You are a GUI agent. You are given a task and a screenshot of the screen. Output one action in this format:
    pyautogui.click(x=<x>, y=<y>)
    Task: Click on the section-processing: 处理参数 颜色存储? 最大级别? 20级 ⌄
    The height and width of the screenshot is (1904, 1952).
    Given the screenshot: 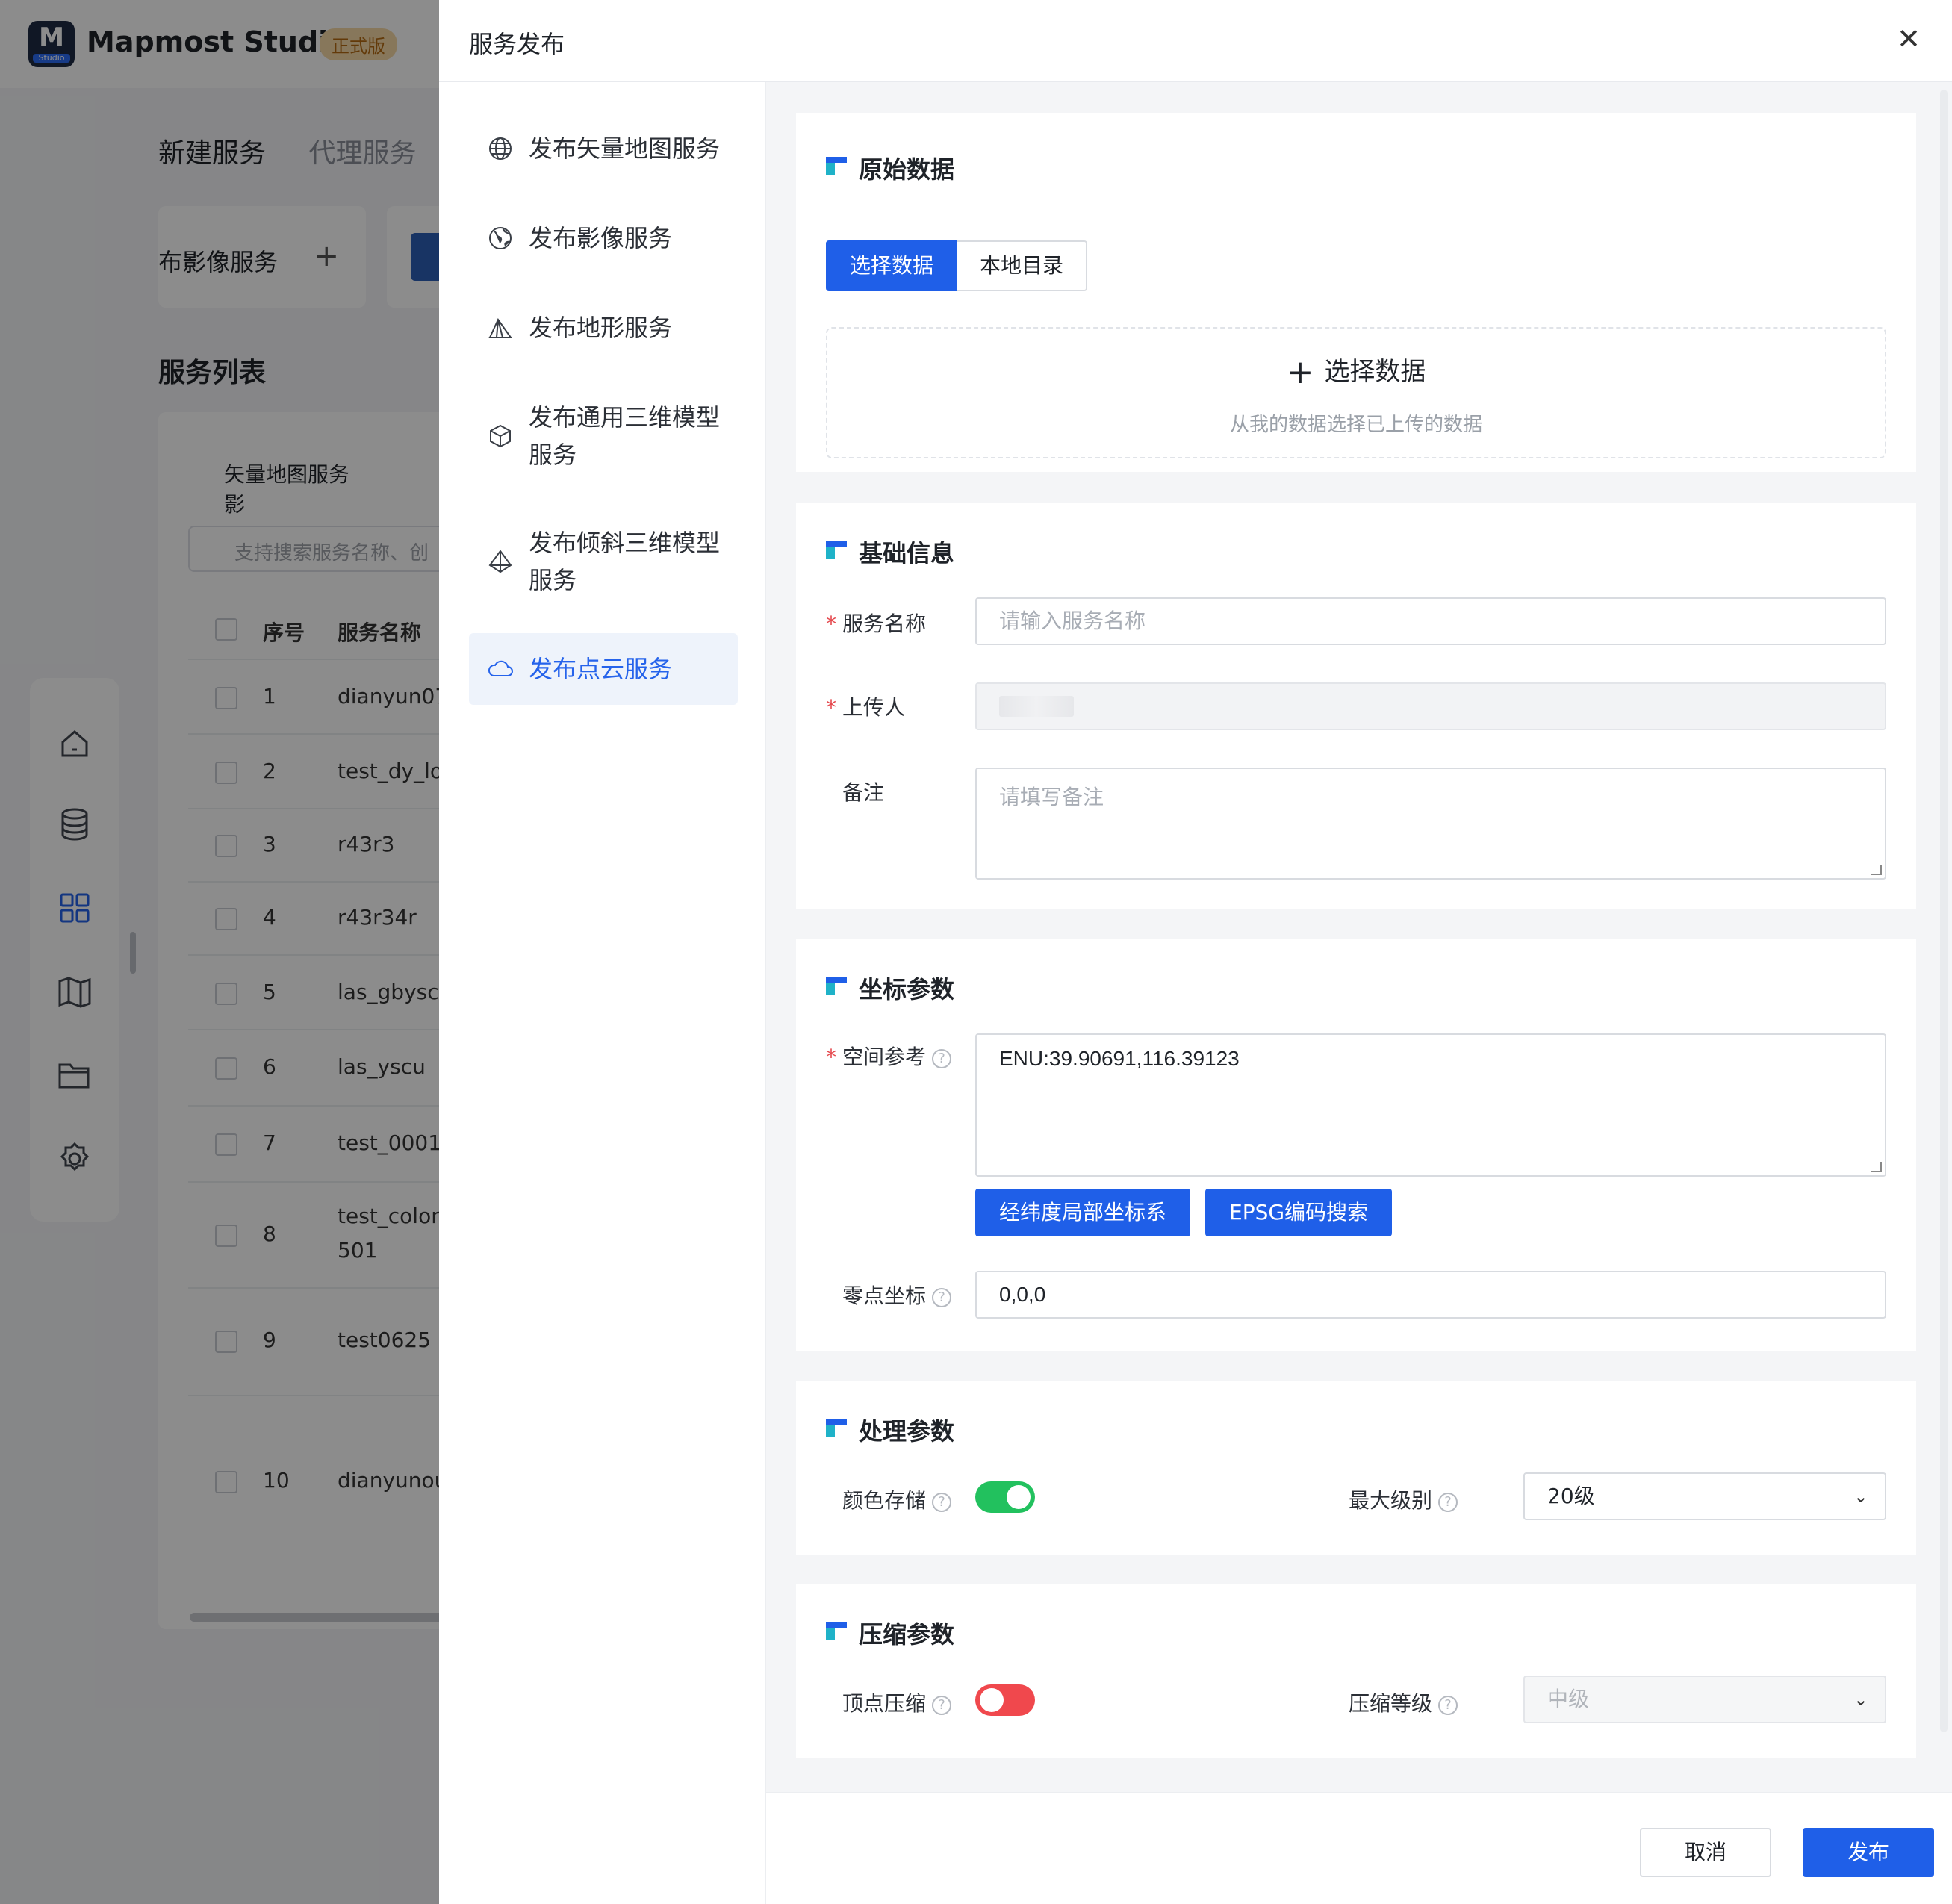 What is the action you would take?
    pyautogui.click(x=1356, y=1468)
    